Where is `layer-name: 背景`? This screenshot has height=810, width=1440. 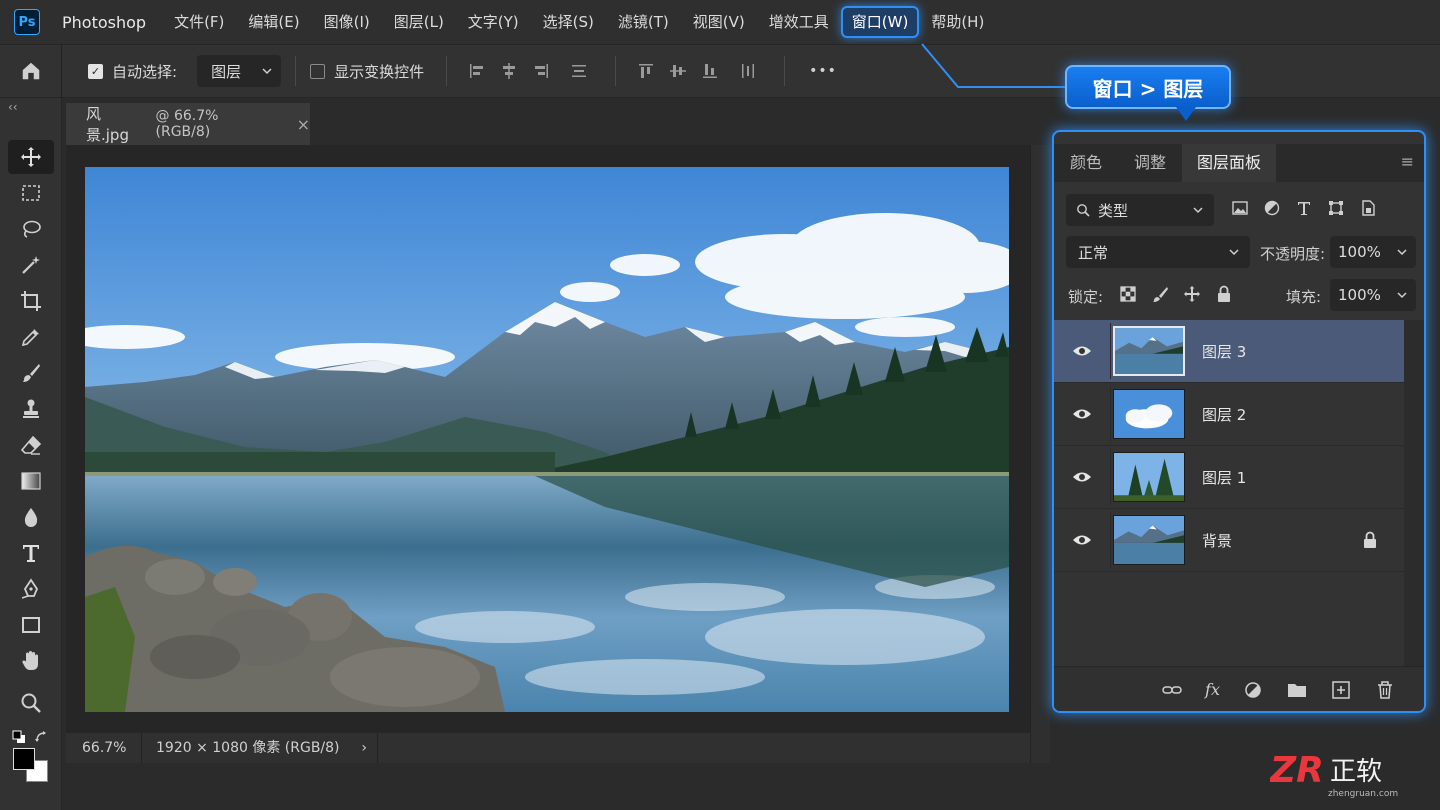
layer-name: 背景 is located at coordinates (1217, 540).